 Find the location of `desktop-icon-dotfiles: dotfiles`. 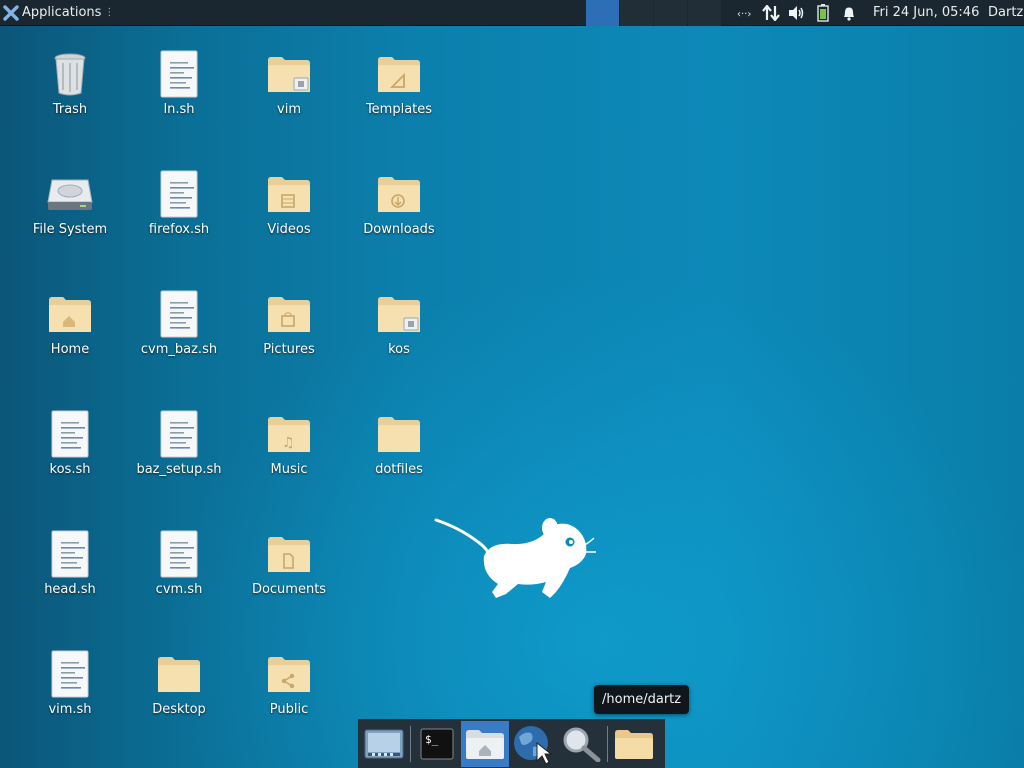

desktop-icon-dotfiles: dotfiles is located at coordinates (399, 463).